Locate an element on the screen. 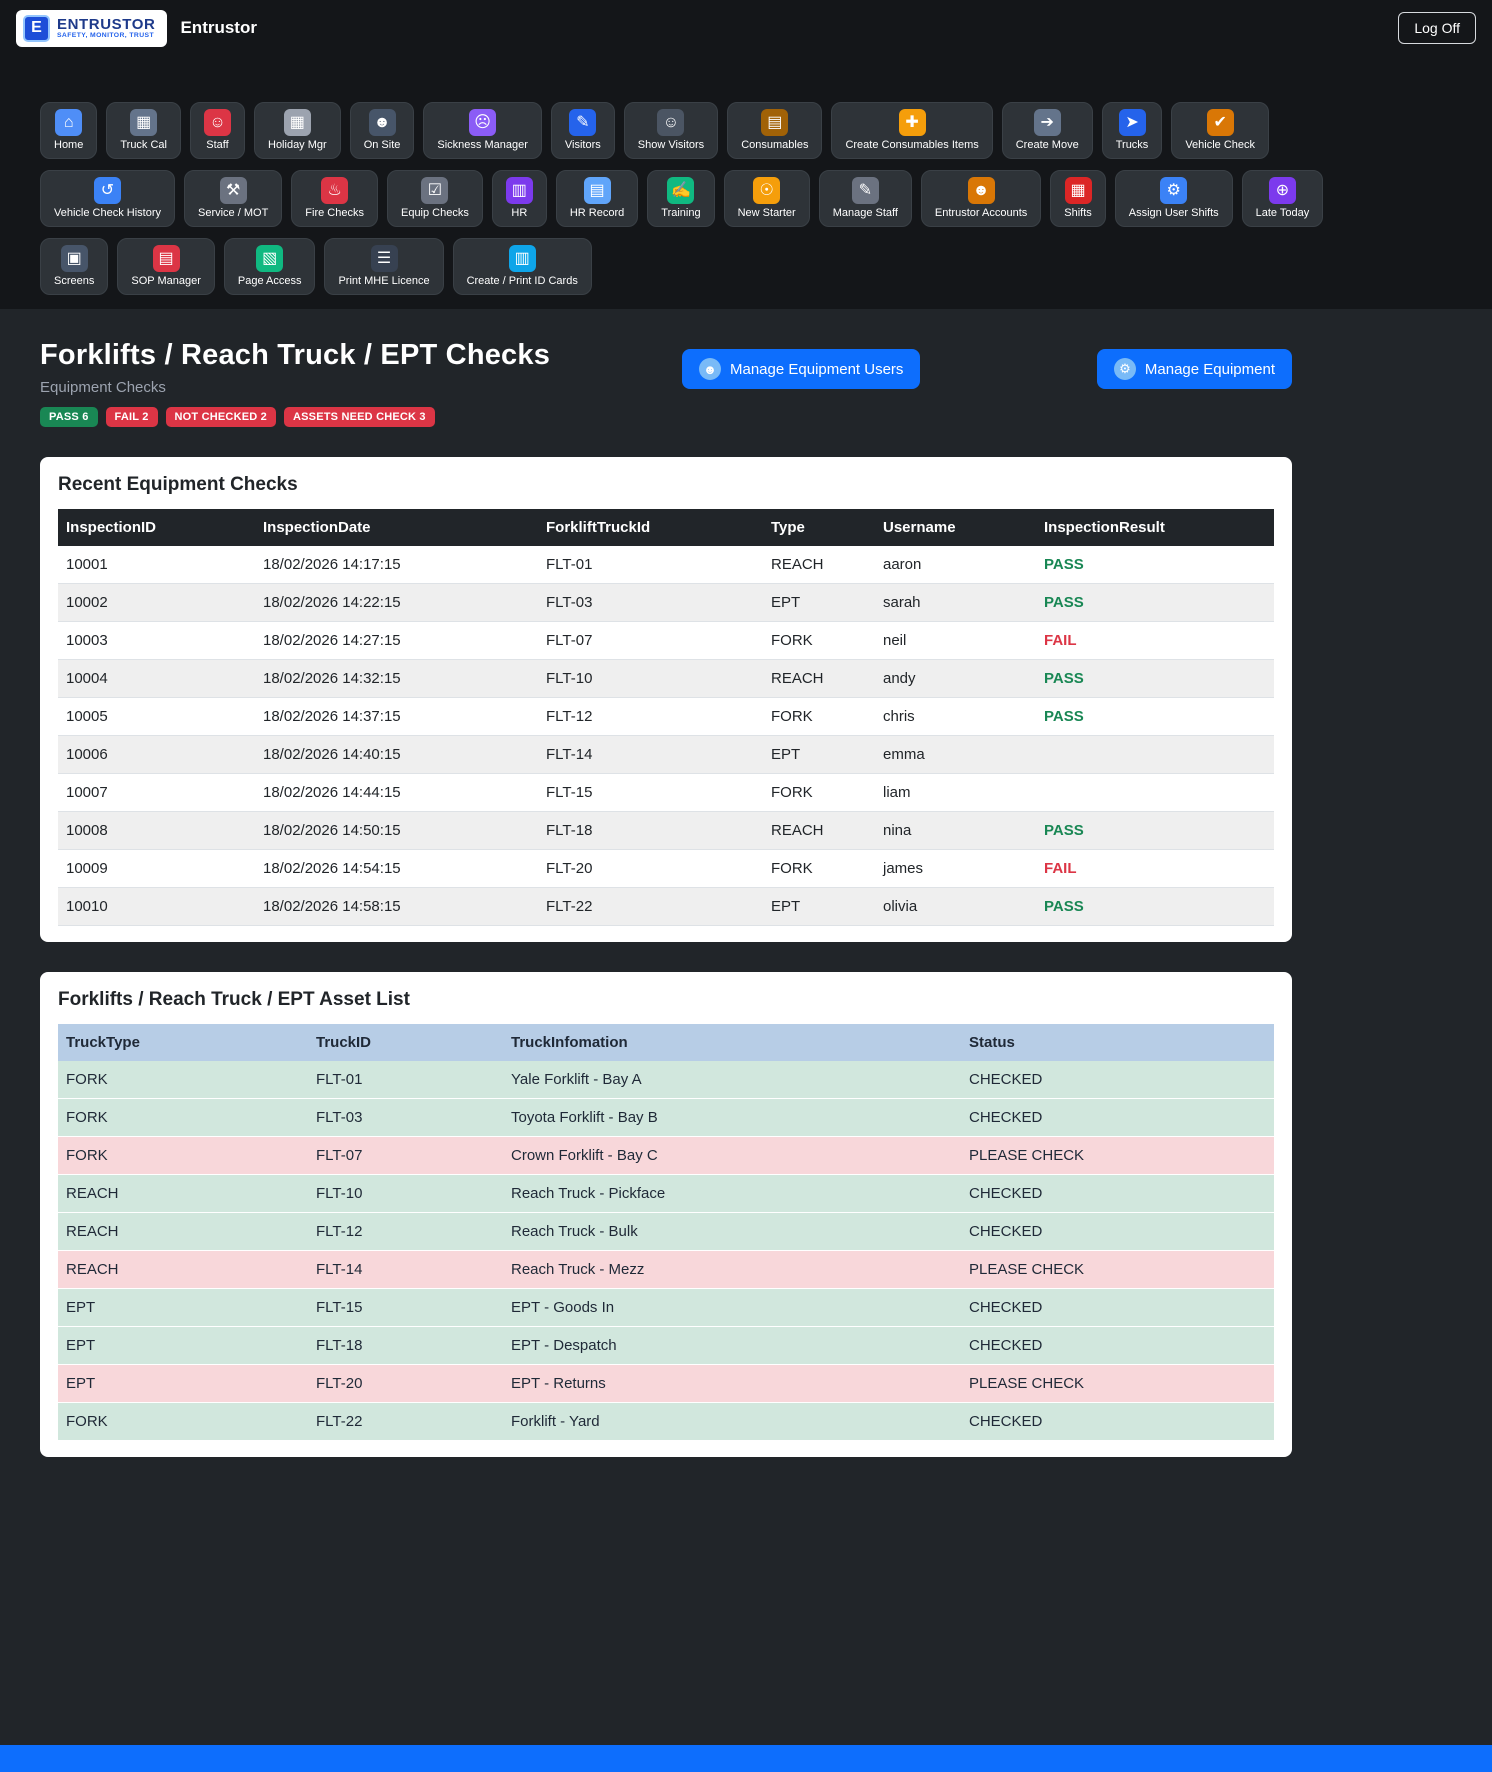 This screenshot has height=1772, width=1492. table-cell: 10009 is located at coordinates (156, 868).